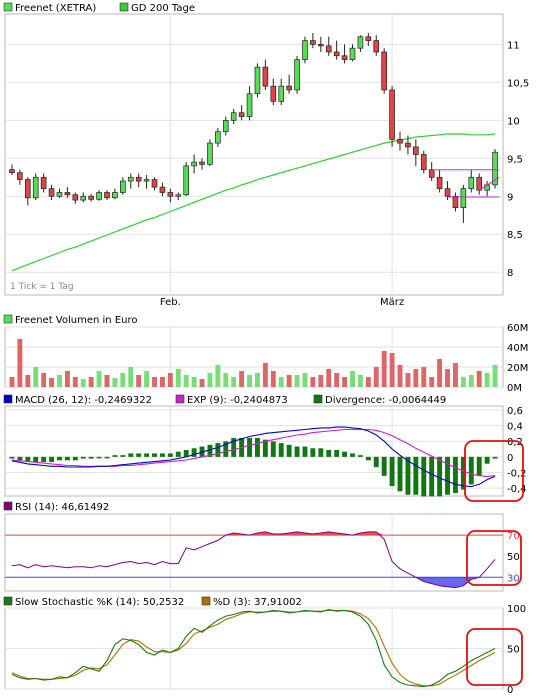 The image size is (545, 698). Describe the element at coordinates (515, 411) in the screenshot. I see `macd-y-tick: 0,6` at that location.